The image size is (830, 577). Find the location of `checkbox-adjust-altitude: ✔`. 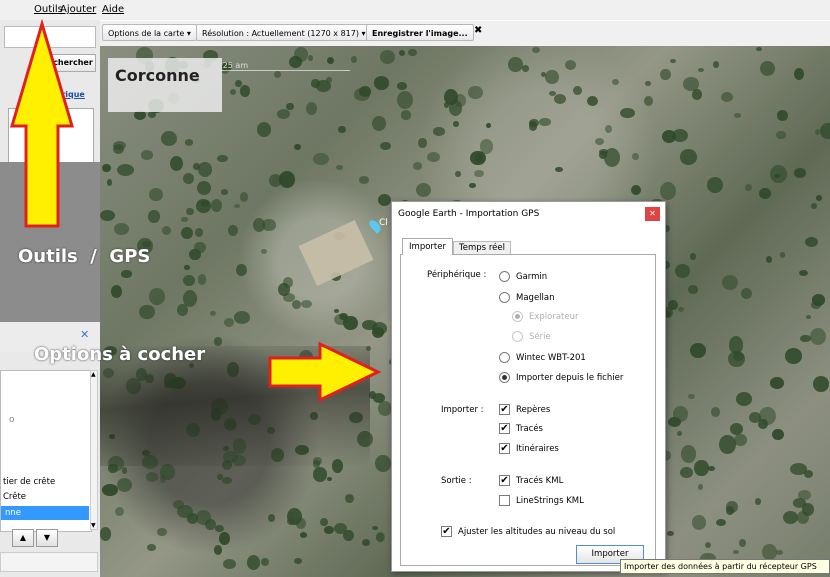

checkbox-adjust-altitude: ✔ is located at coordinates (446, 531).